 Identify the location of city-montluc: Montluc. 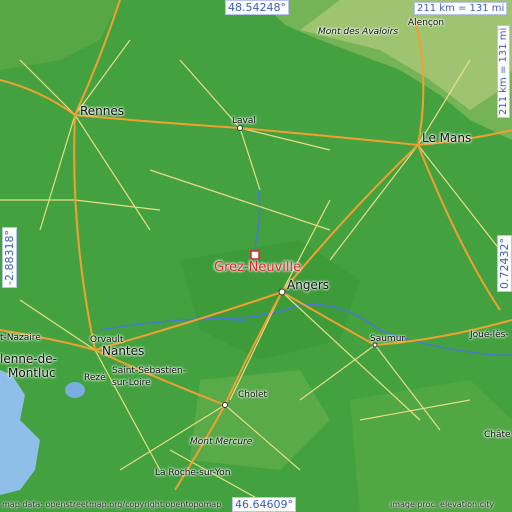
(32, 373).